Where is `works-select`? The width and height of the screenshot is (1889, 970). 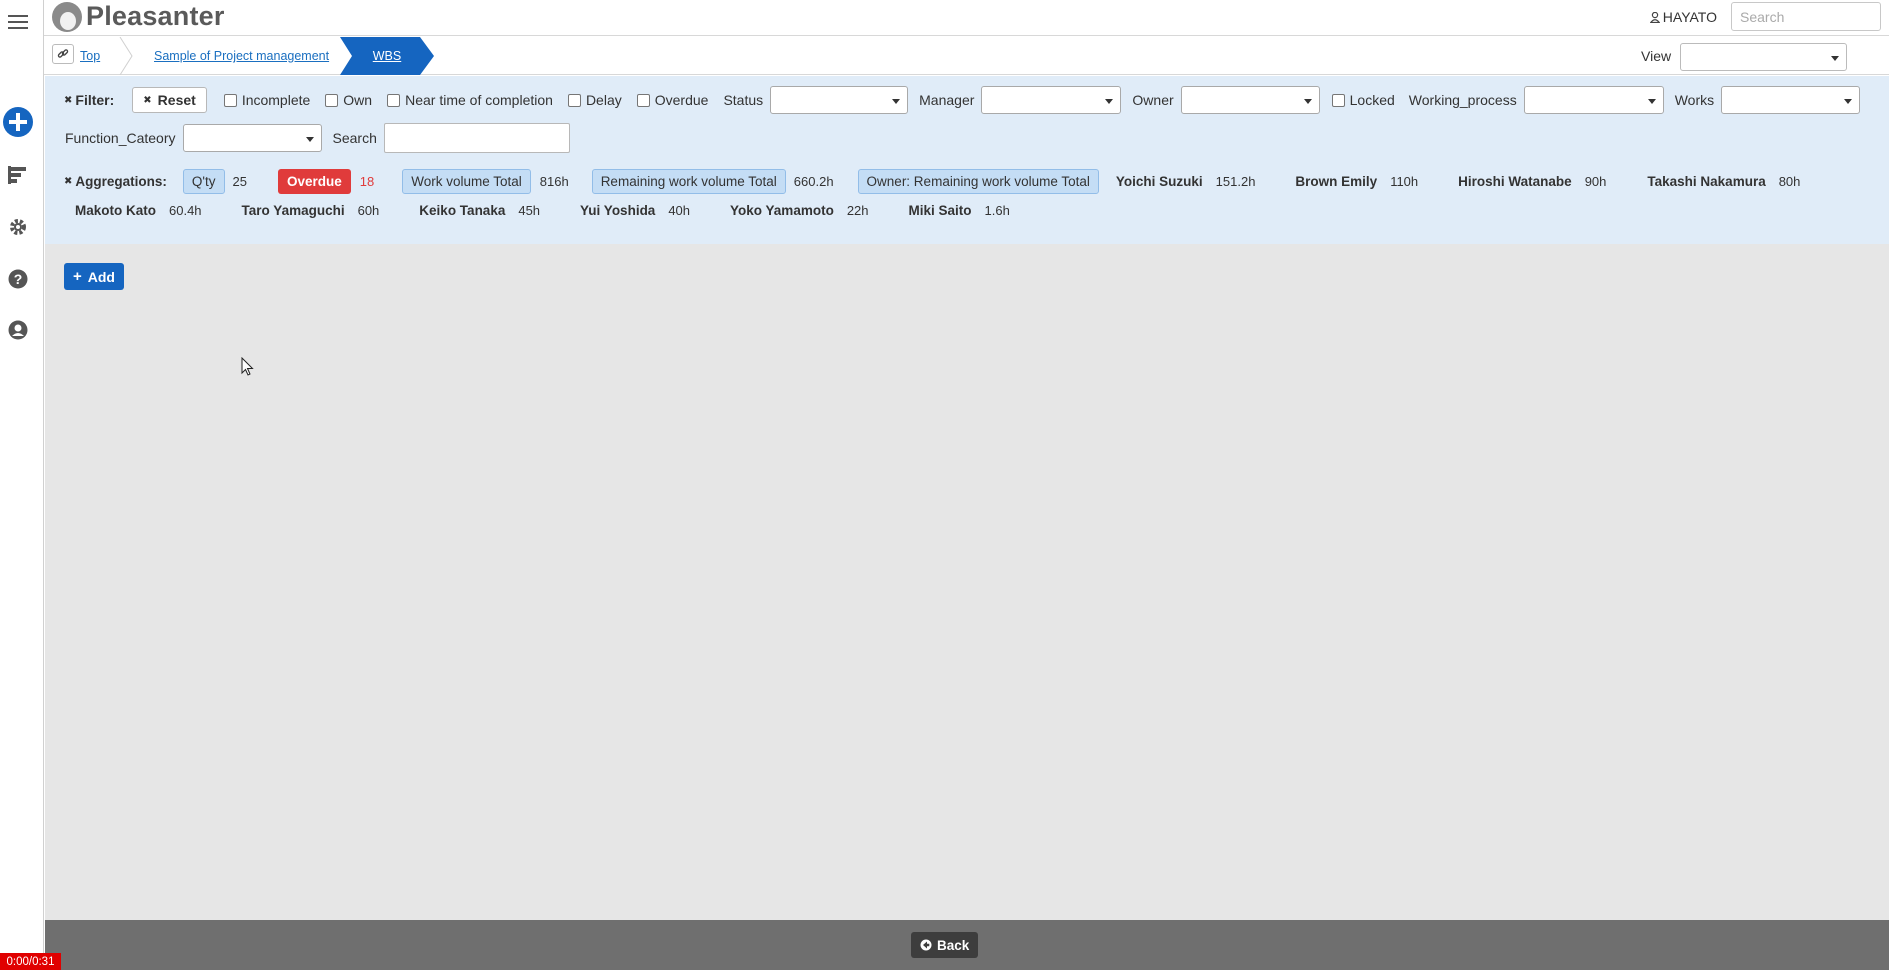 works-select is located at coordinates (1791, 100).